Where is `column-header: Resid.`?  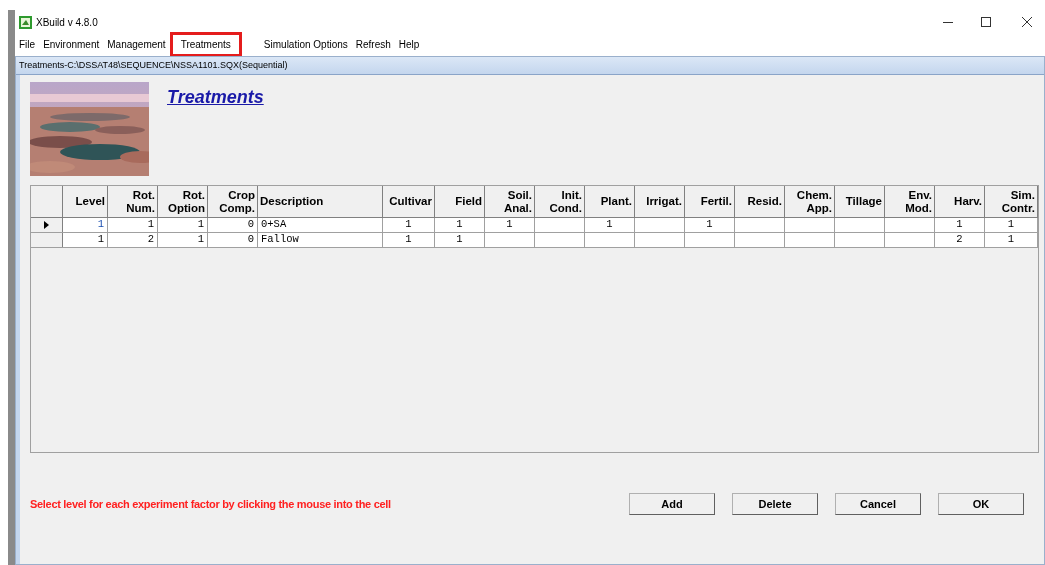
column-header: Resid. is located at coordinates (760, 201).